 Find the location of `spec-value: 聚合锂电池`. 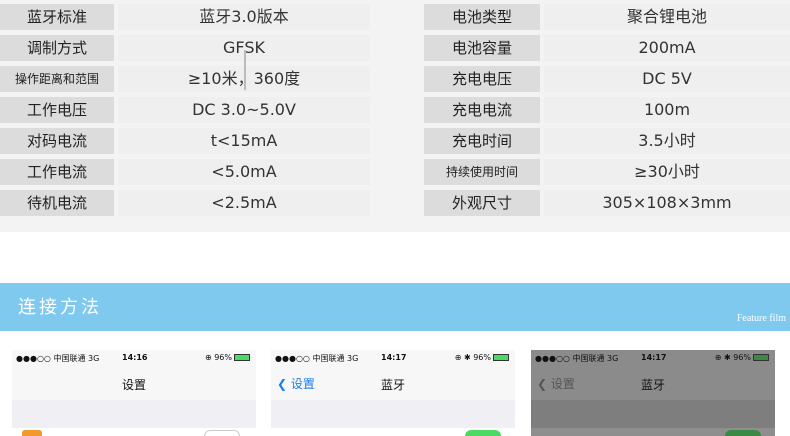

spec-value: 聚合锂电池 is located at coordinates (667, 17).